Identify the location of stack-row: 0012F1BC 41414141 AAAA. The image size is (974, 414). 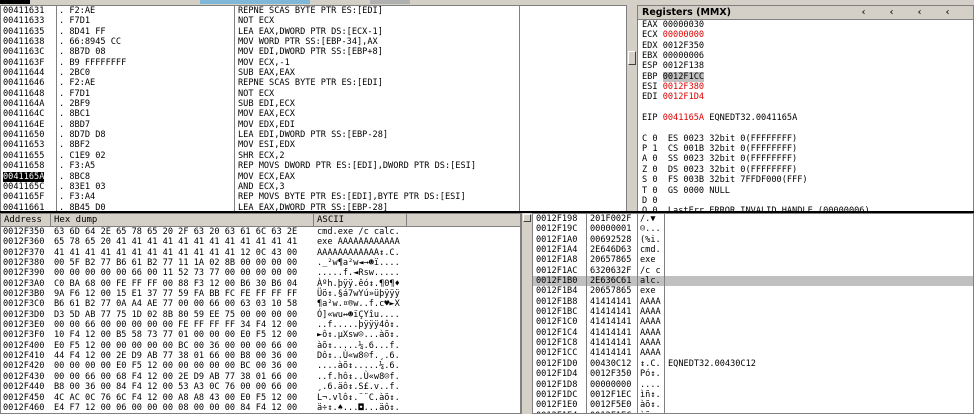
(753, 312).